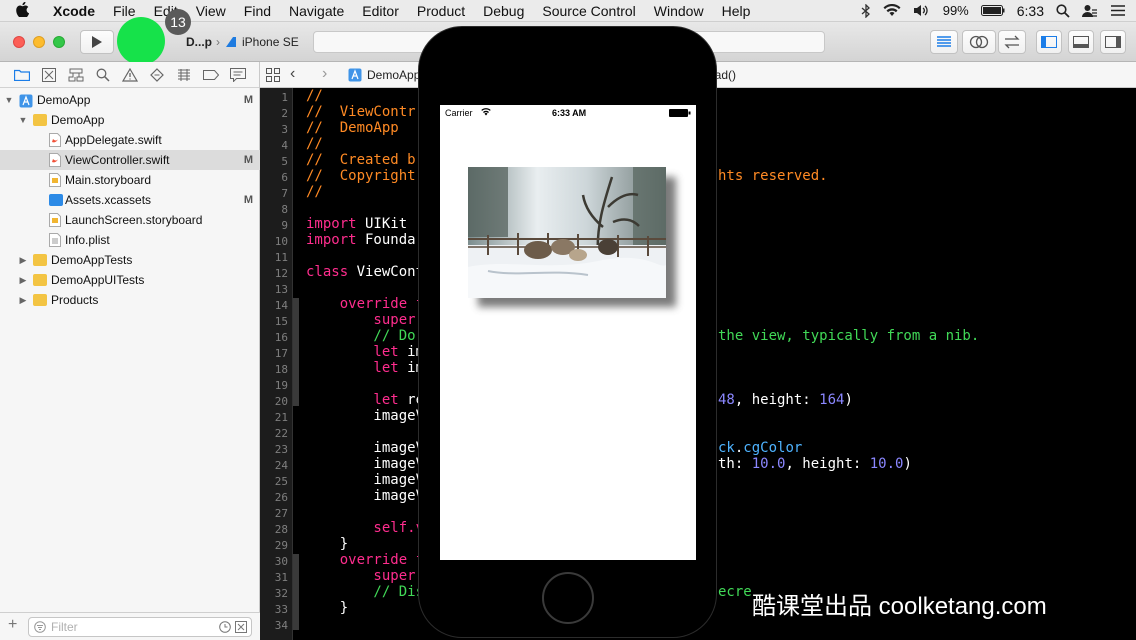 The image size is (1136, 640). I want to click on line-number: 20, so click(281, 401).